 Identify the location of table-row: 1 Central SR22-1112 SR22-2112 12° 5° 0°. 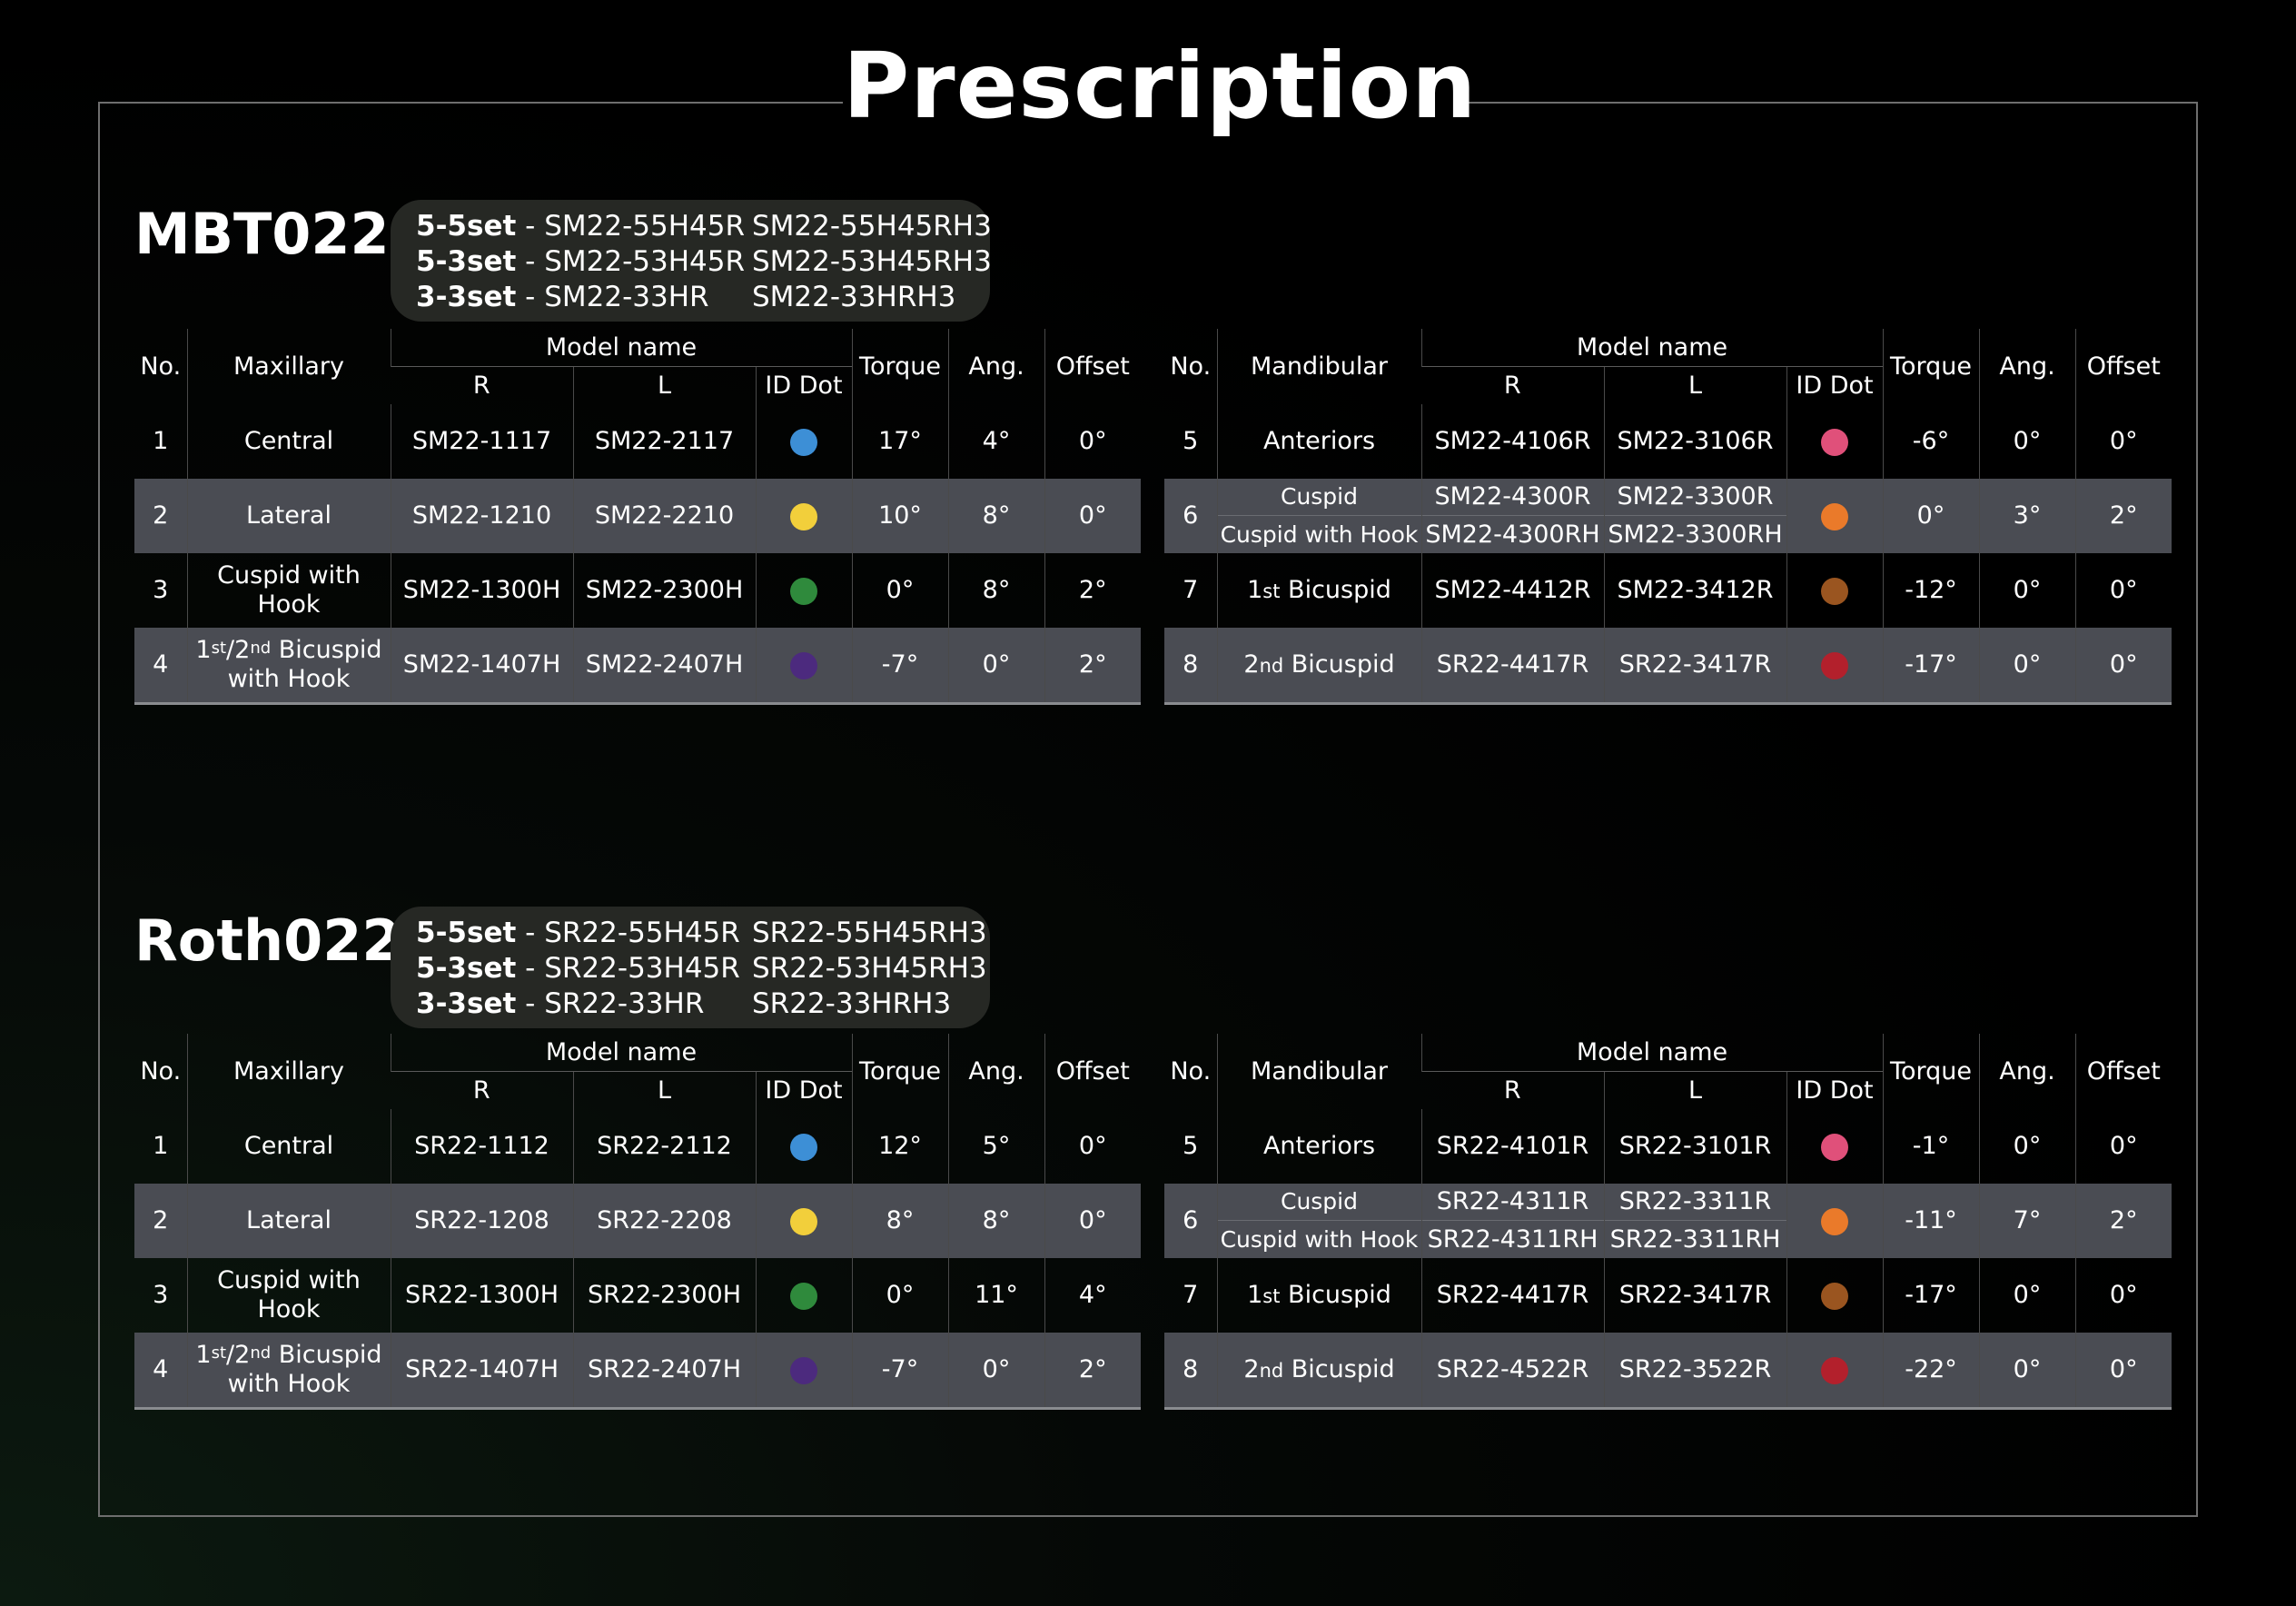
(638, 1146).